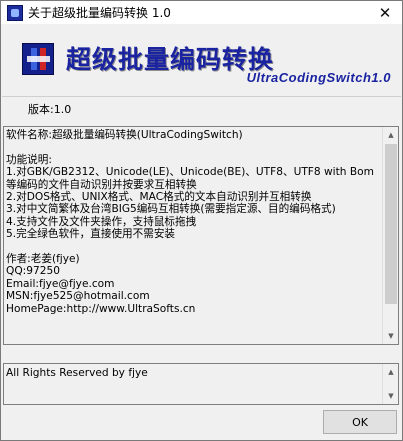 The width and height of the screenshot is (403, 441). Describe the element at coordinates (50, 109) in the screenshot. I see `version-label: 版本:1.0` at that location.